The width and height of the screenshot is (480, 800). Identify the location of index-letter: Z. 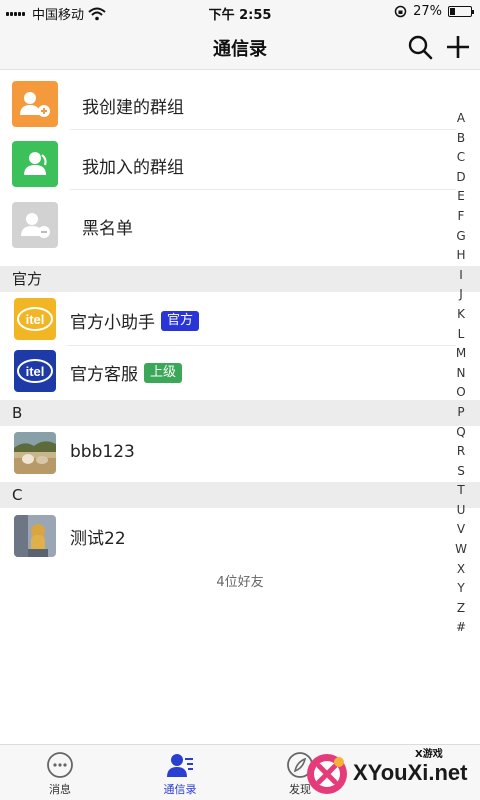
(461, 609).